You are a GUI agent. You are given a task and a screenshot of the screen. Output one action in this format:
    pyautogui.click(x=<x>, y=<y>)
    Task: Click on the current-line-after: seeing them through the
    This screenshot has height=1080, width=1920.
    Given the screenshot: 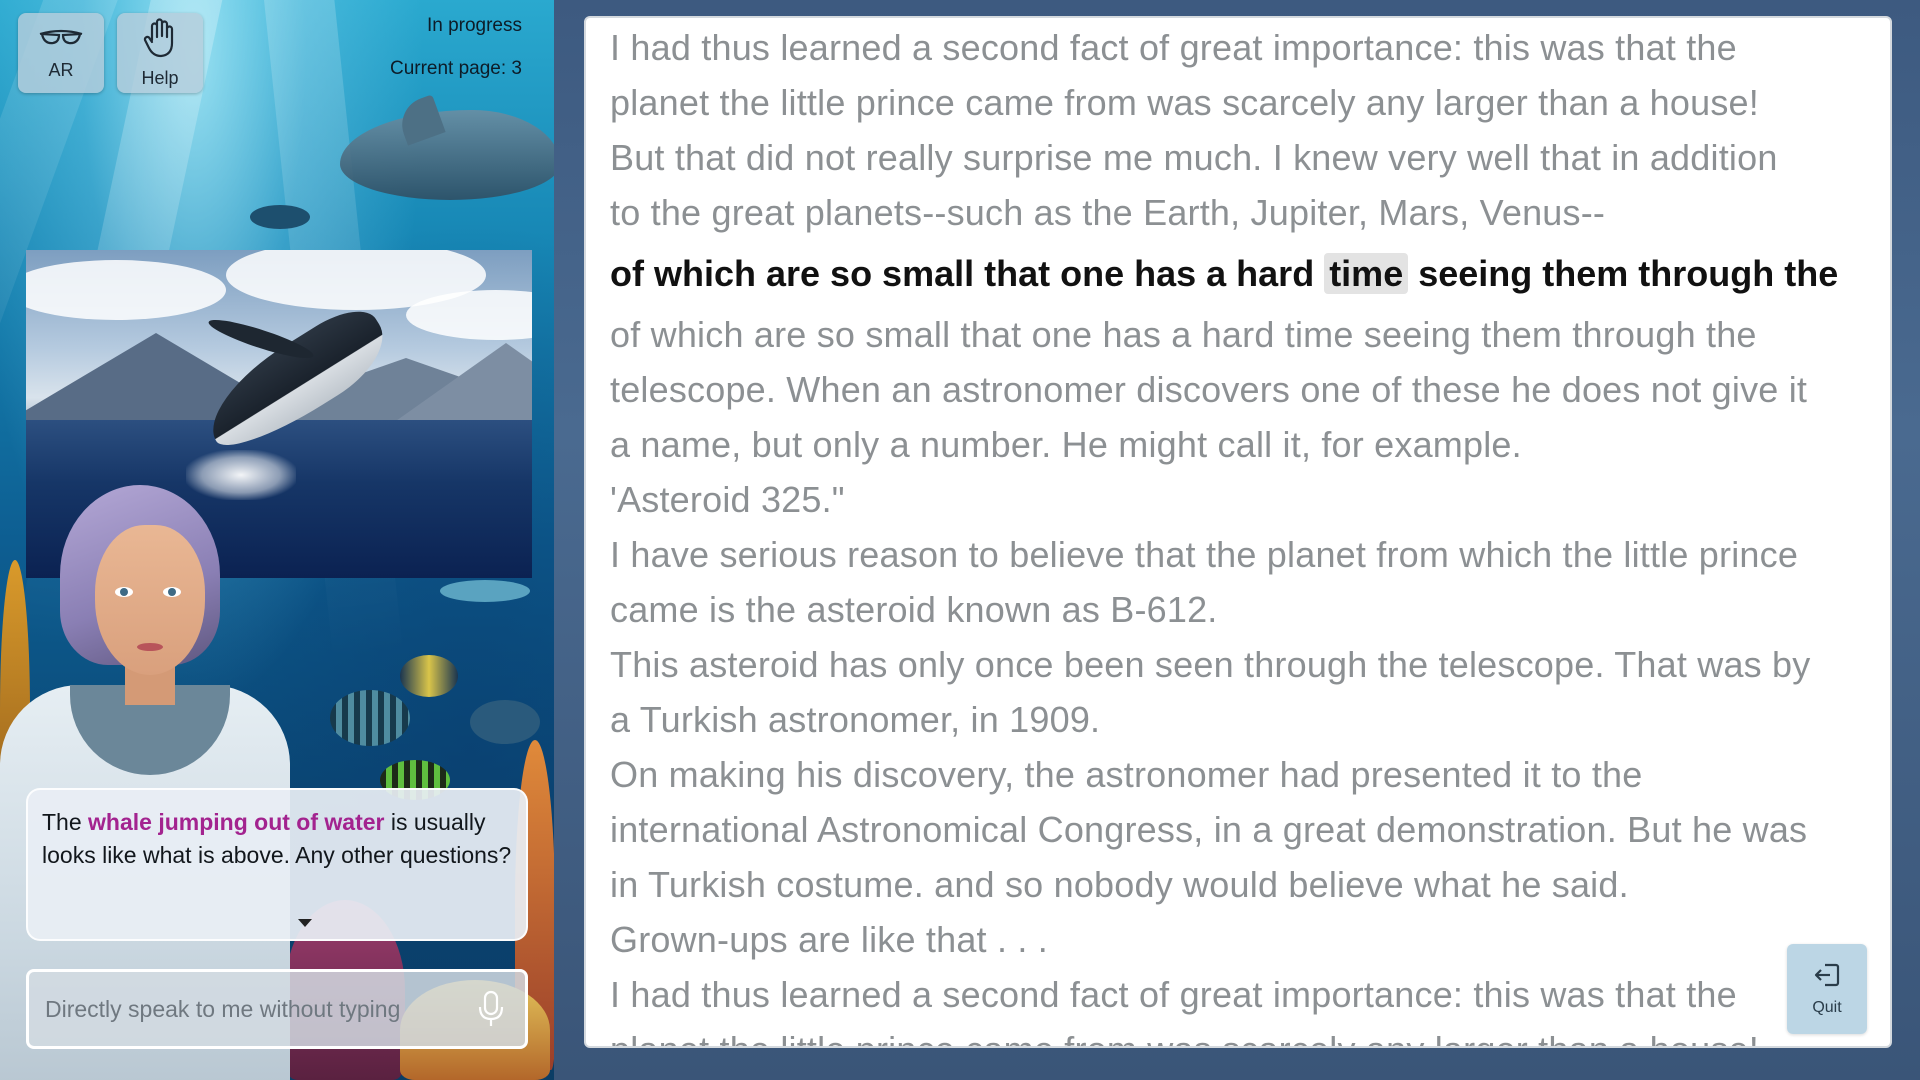 What is the action you would take?
    pyautogui.click(x=1623, y=273)
    